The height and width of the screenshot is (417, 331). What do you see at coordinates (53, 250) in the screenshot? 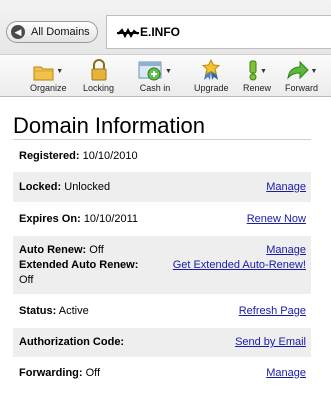
I see `auto-renew-label: Auto Renew:` at bounding box center [53, 250].